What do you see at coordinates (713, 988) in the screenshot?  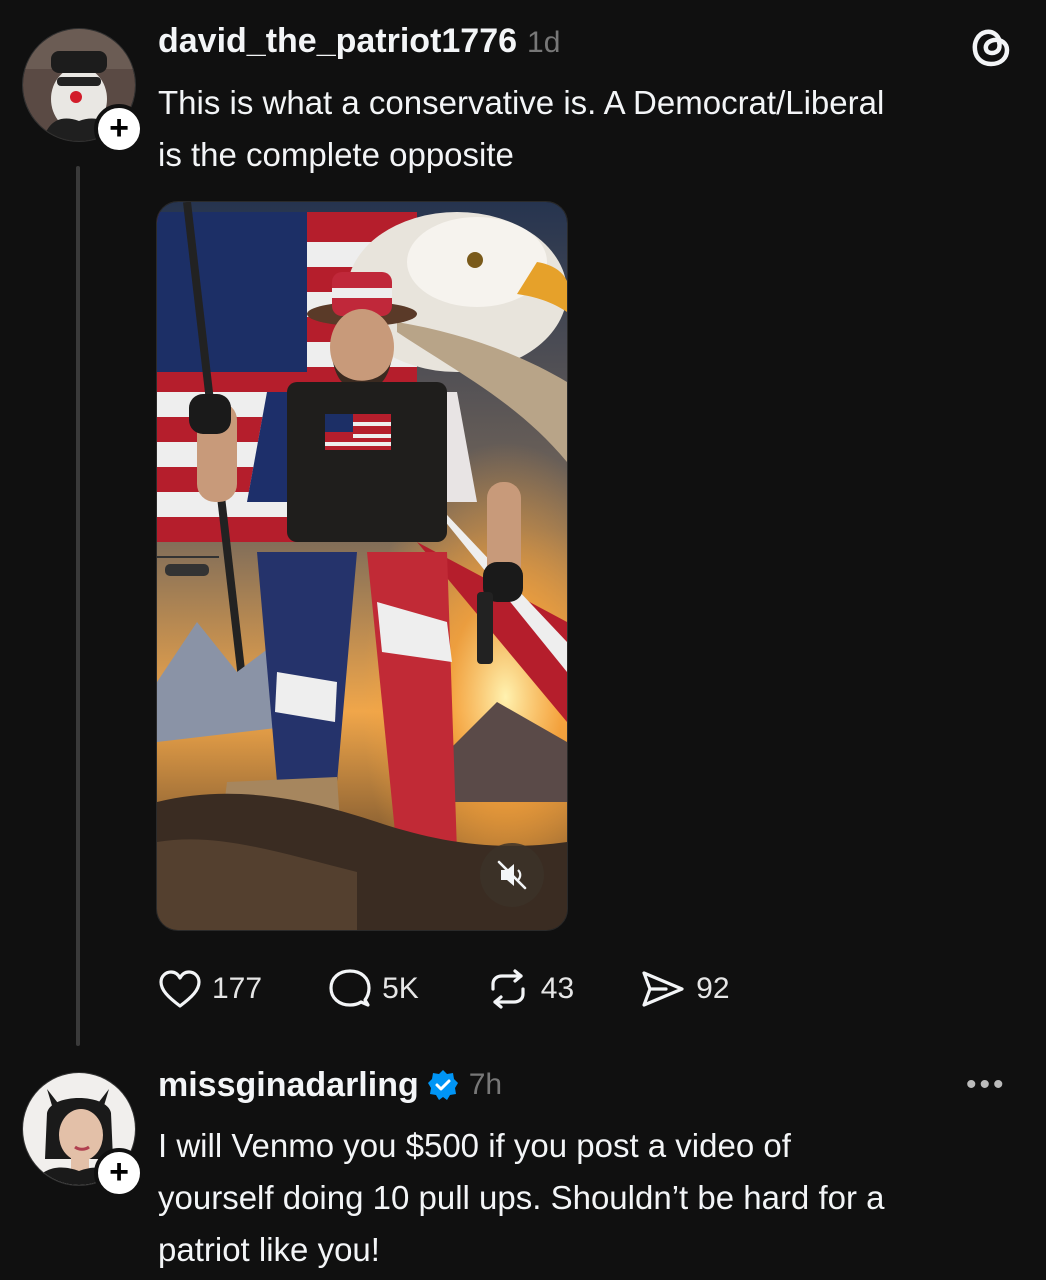 I see `share-count: 92` at bounding box center [713, 988].